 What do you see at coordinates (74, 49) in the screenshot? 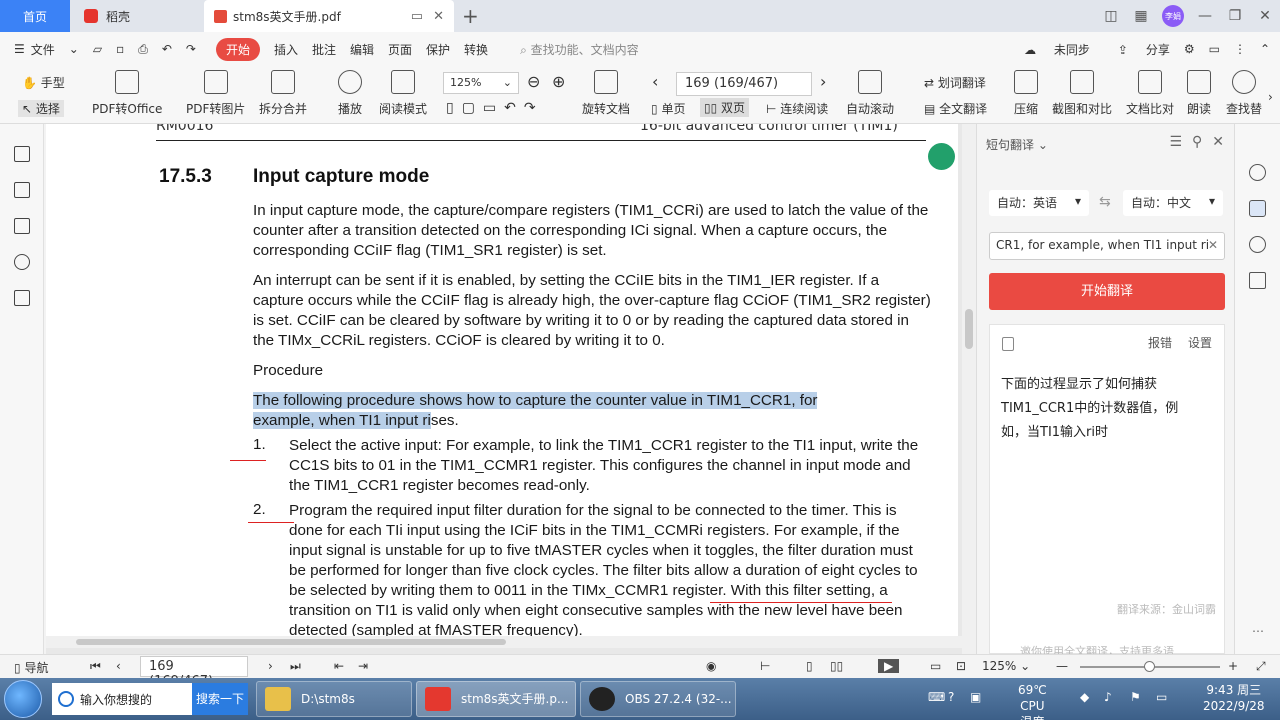
I see `chevron-down-icon: ⌄` at bounding box center [74, 49].